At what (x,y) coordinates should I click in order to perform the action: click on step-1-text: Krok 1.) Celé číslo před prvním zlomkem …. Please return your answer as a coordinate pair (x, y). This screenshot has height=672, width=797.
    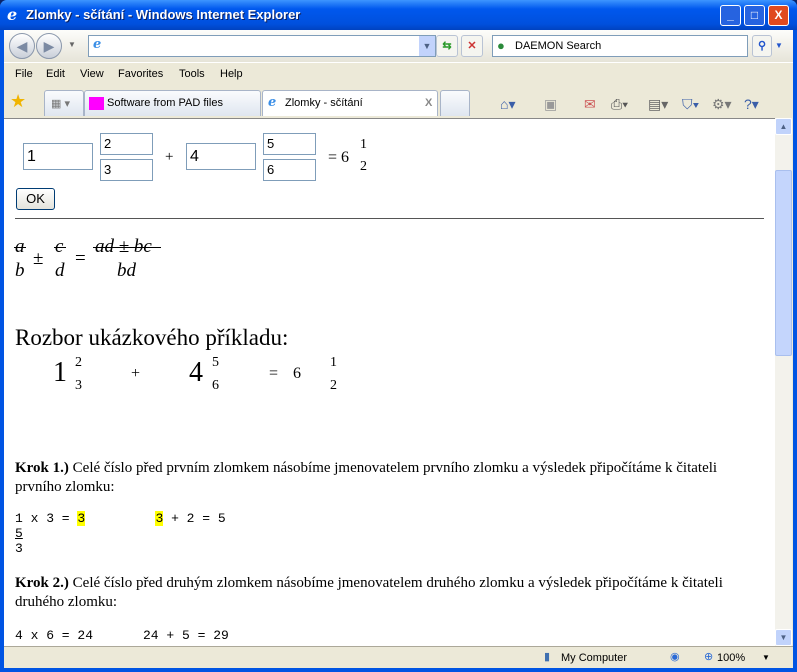
    Looking at the image, I should click on (366, 477).